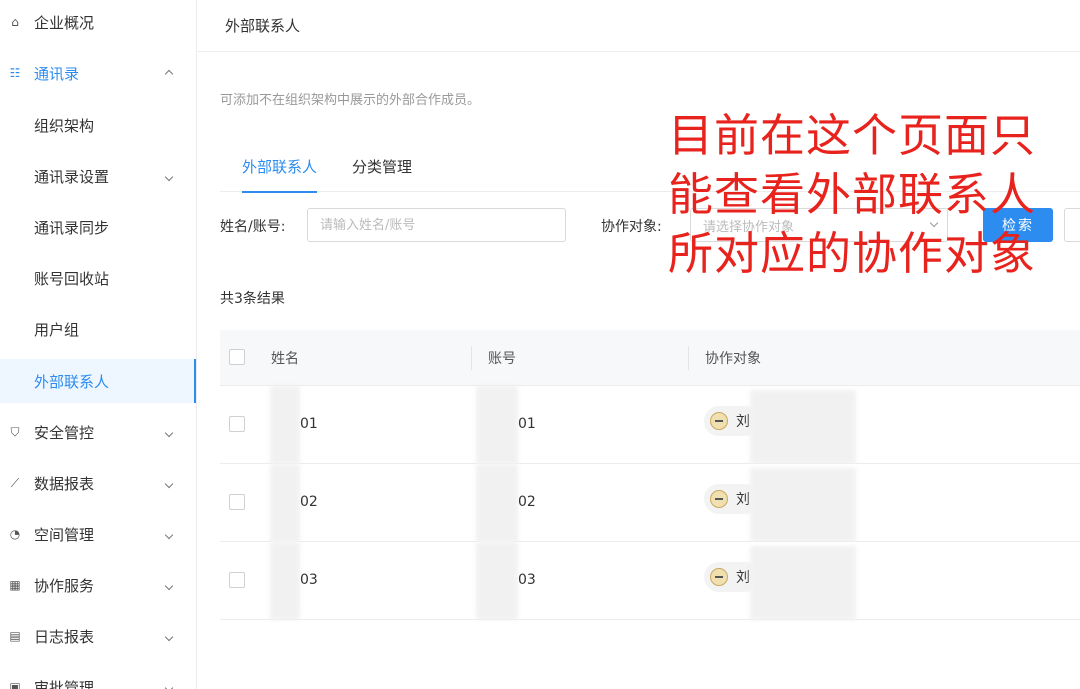 This screenshot has width=1080, height=689. What do you see at coordinates (64, 683) in the screenshot?
I see `sidebar-item-label: 审批管理` at bounding box center [64, 683].